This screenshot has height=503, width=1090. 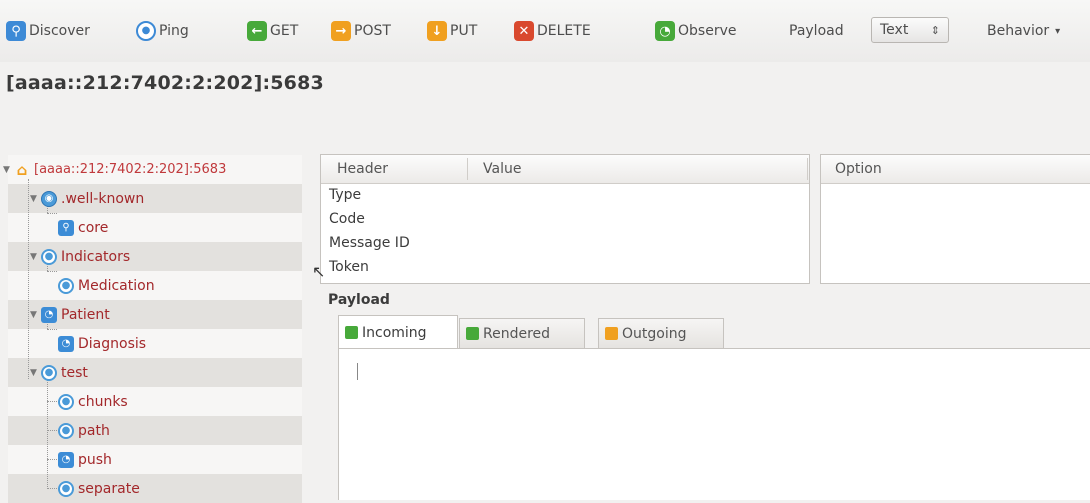 What do you see at coordinates (146, 31) in the screenshot?
I see `ping-icon: ●` at bounding box center [146, 31].